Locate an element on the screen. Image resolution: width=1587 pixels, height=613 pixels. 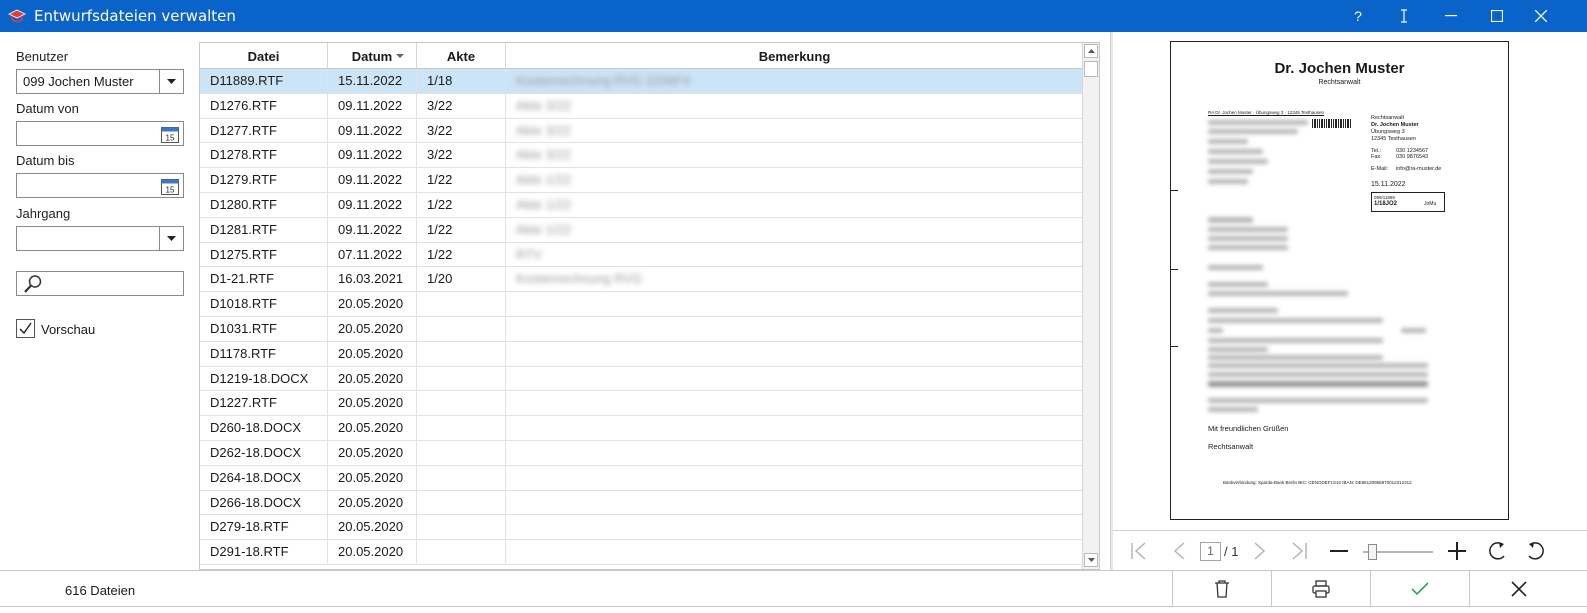
help-button: ? is located at coordinates (1358, 16).